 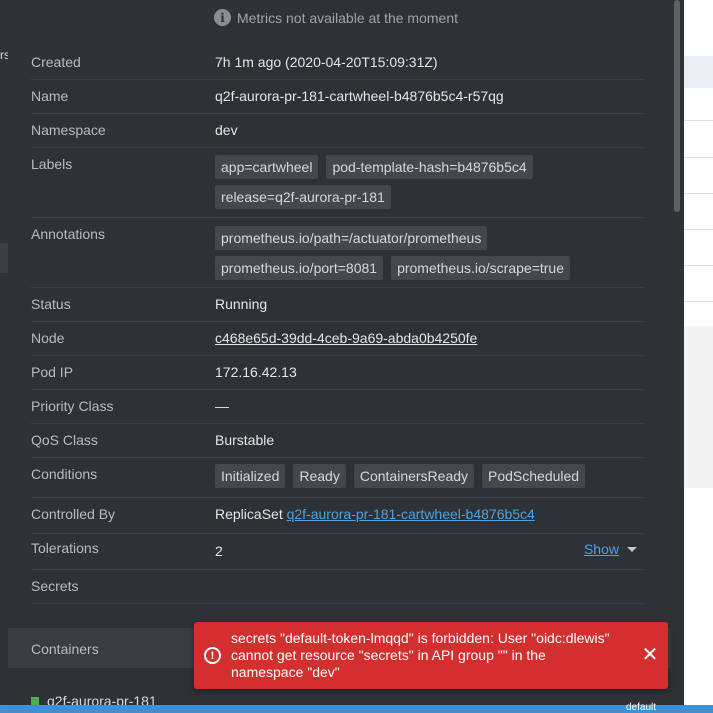 I want to click on scrollbar-thumb, so click(x=677, y=106).